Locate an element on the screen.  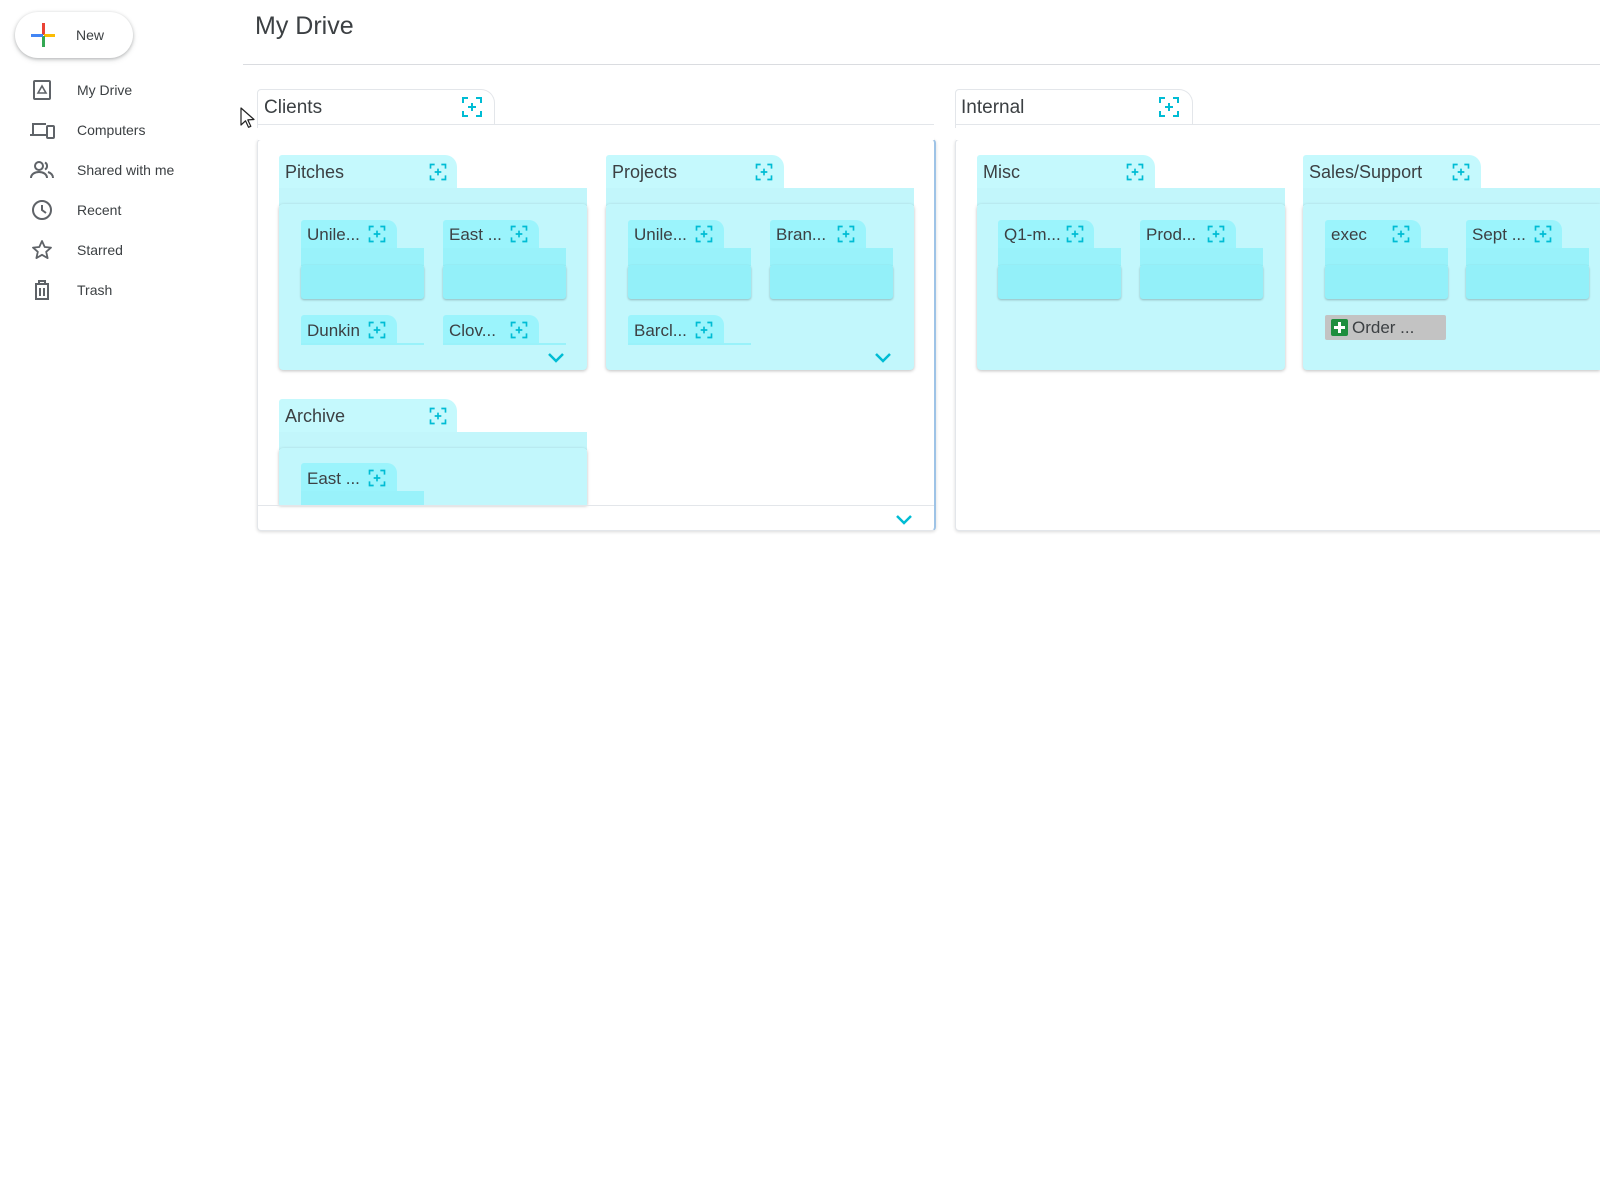
plus-icon is located at coordinates (43, 35).